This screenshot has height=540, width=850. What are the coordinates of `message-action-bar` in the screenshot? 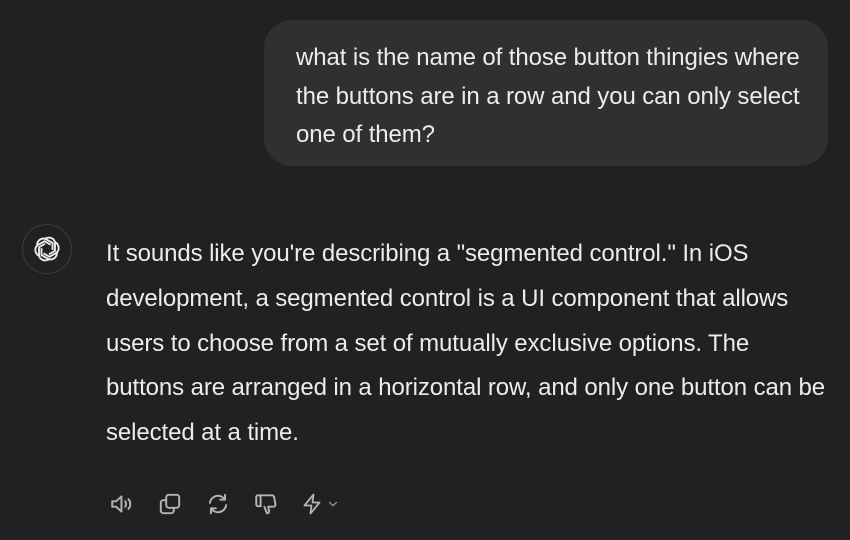 It's located at (226, 504).